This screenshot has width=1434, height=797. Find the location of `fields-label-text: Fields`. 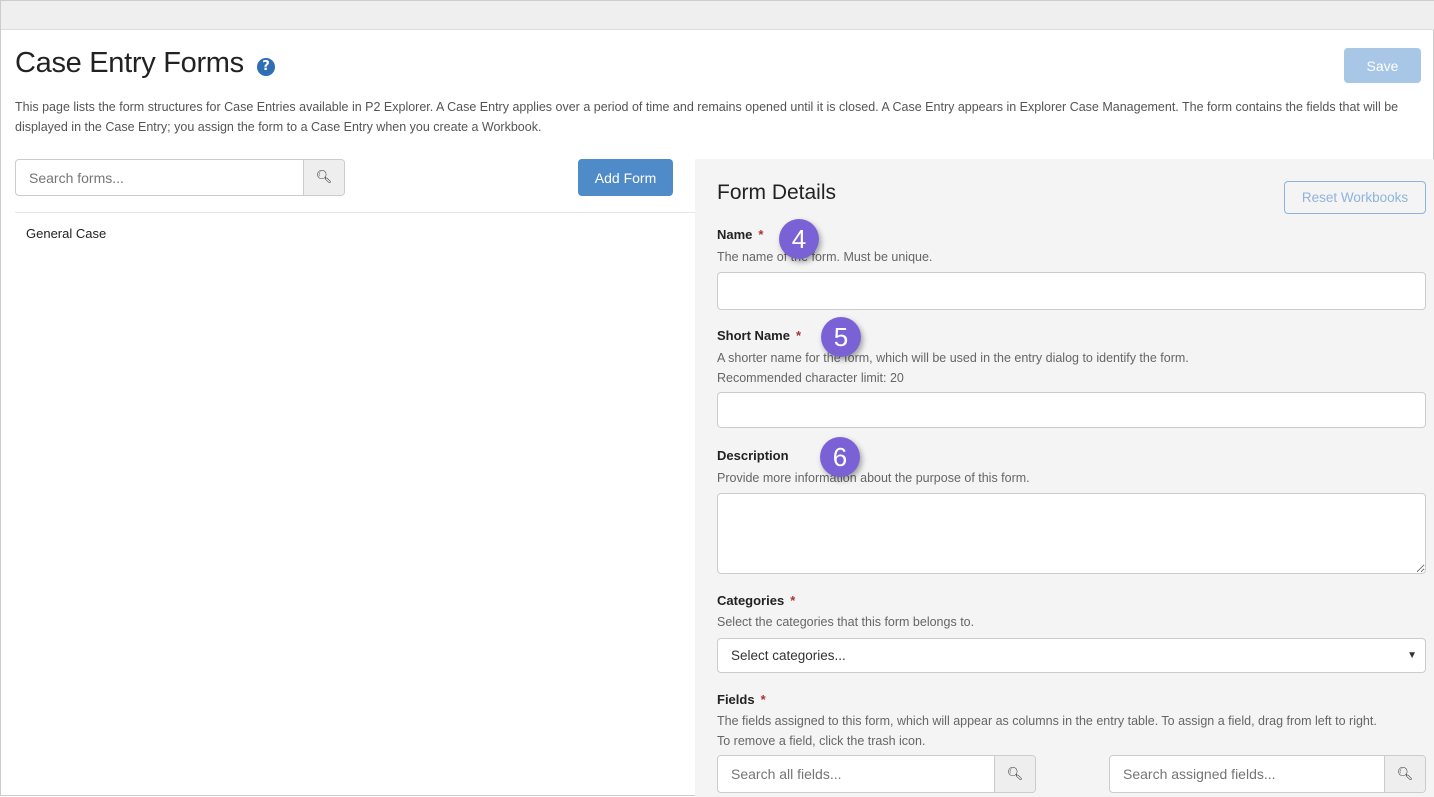

fields-label-text: Fields is located at coordinates (736, 699).